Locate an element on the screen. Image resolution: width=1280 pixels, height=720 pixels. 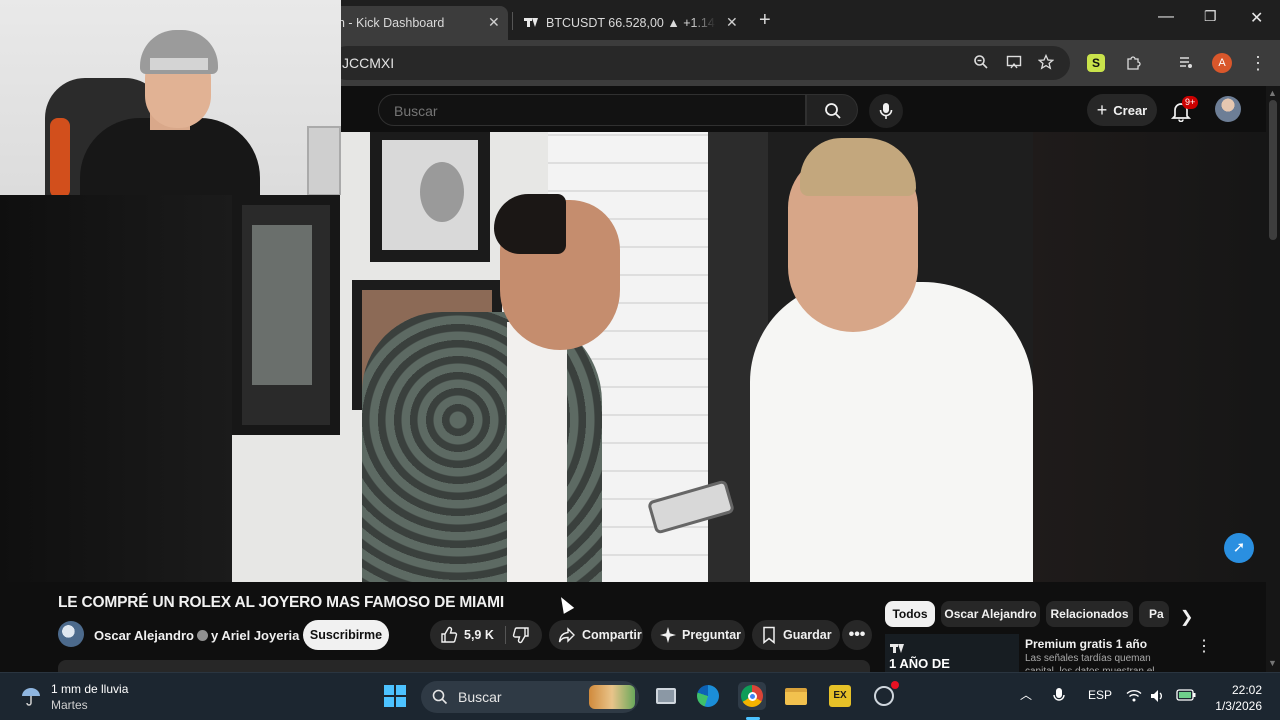
tab-btcusdt: BTCUSDT 66.528,00 ▲ +1.14% S ✕ is located at coordinates (632, 23).